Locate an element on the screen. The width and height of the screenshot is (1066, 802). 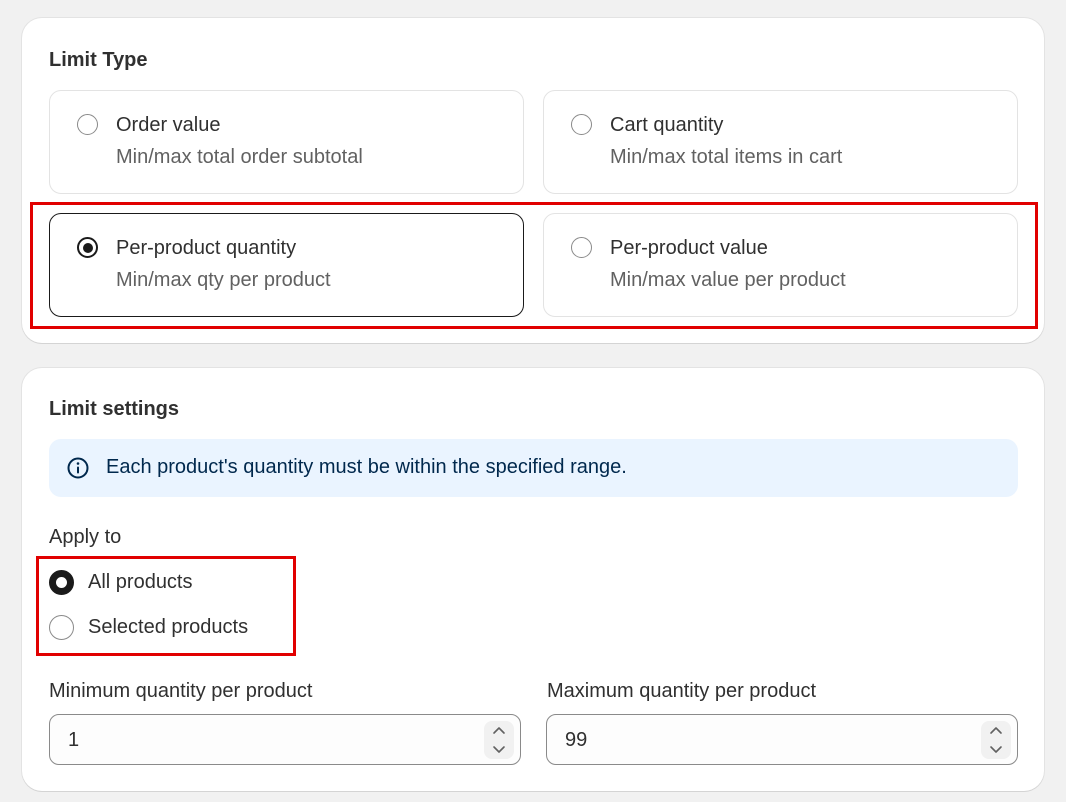
option-label: Per-product quantity is located at coordinates (206, 248).